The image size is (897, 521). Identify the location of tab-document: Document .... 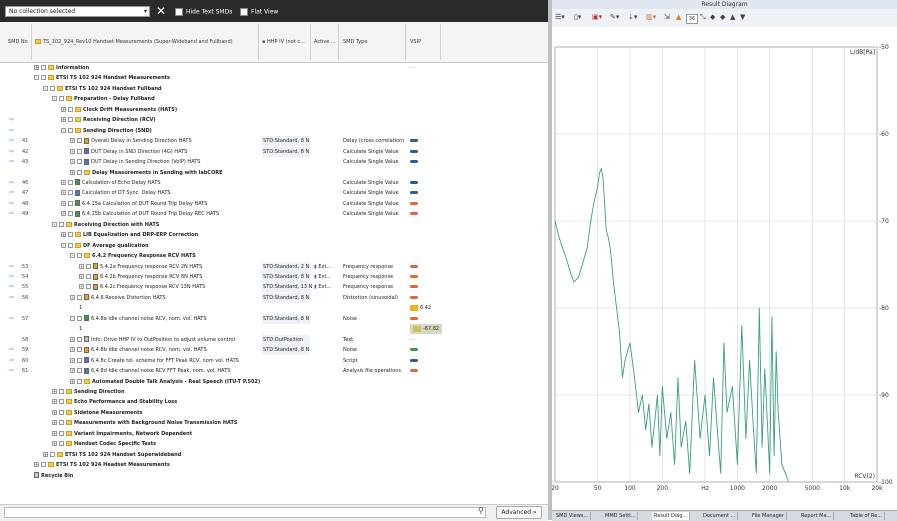
(720, 516).